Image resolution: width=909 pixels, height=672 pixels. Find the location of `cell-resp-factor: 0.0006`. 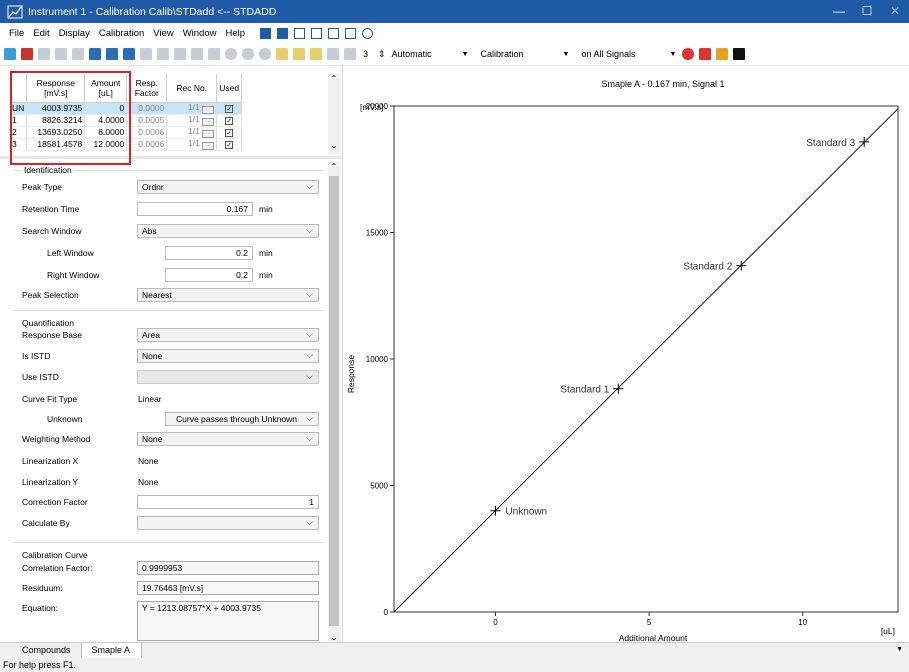

cell-resp-factor: 0.0006 is located at coordinates (147, 132).